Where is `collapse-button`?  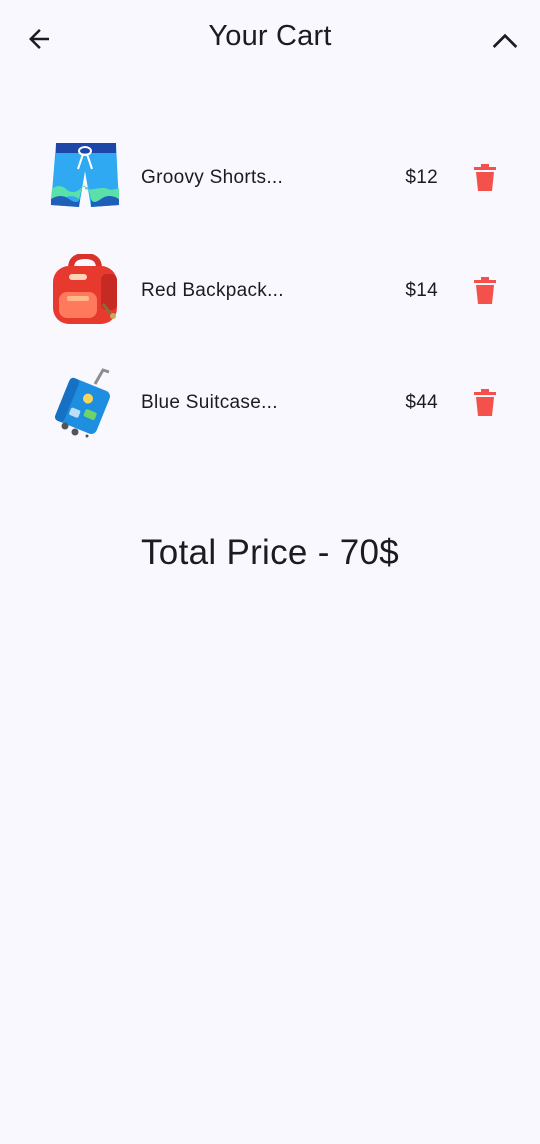
collapse-button is located at coordinates (505, 41).